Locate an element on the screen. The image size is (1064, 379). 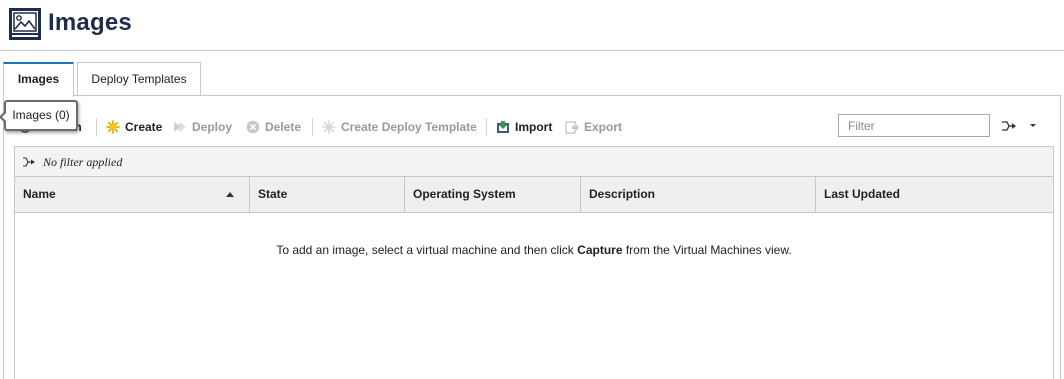
export-icon is located at coordinates (572, 127).